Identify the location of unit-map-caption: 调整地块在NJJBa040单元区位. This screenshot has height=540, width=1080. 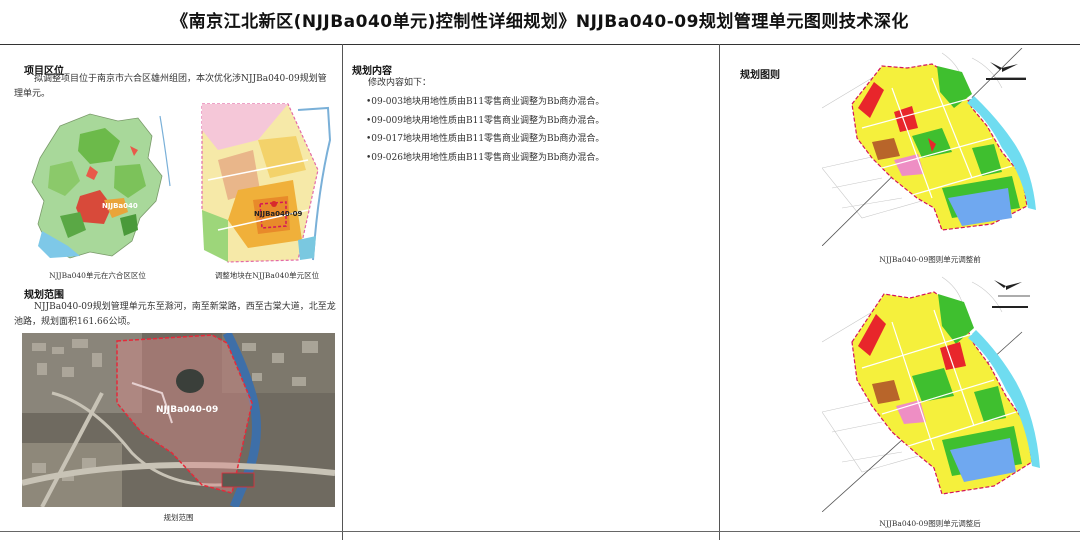
(267, 275).